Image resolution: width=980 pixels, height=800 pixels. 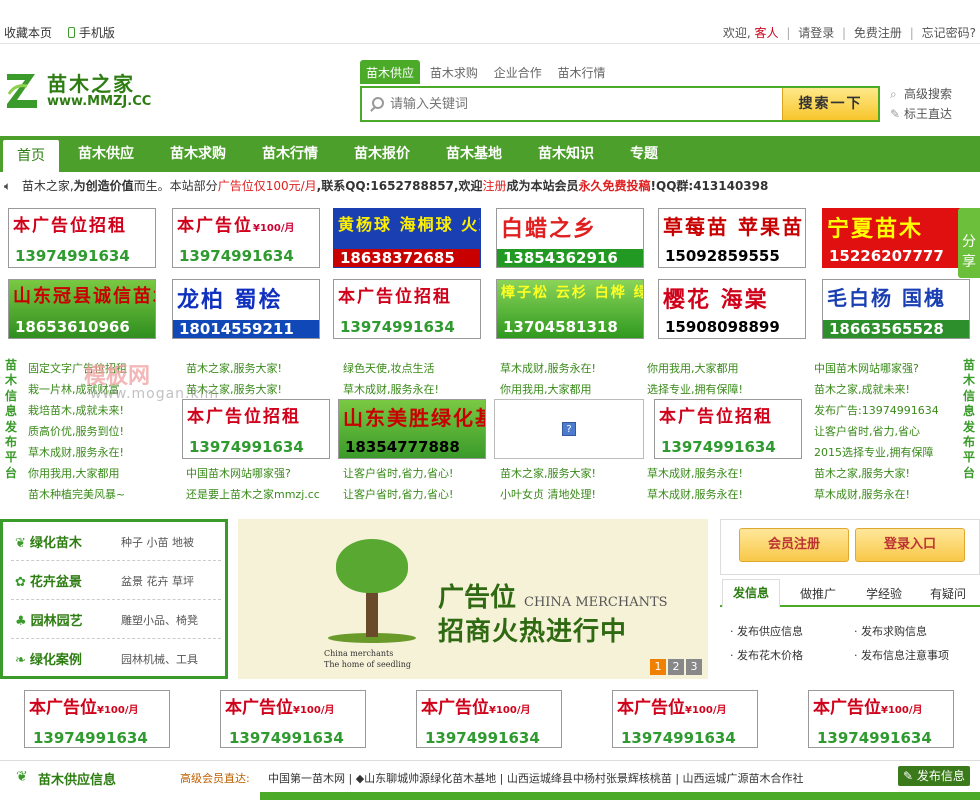 What do you see at coordinates (830, 104) in the screenshot?
I see `search-button: 搜索一下` at bounding box center [830, 104].